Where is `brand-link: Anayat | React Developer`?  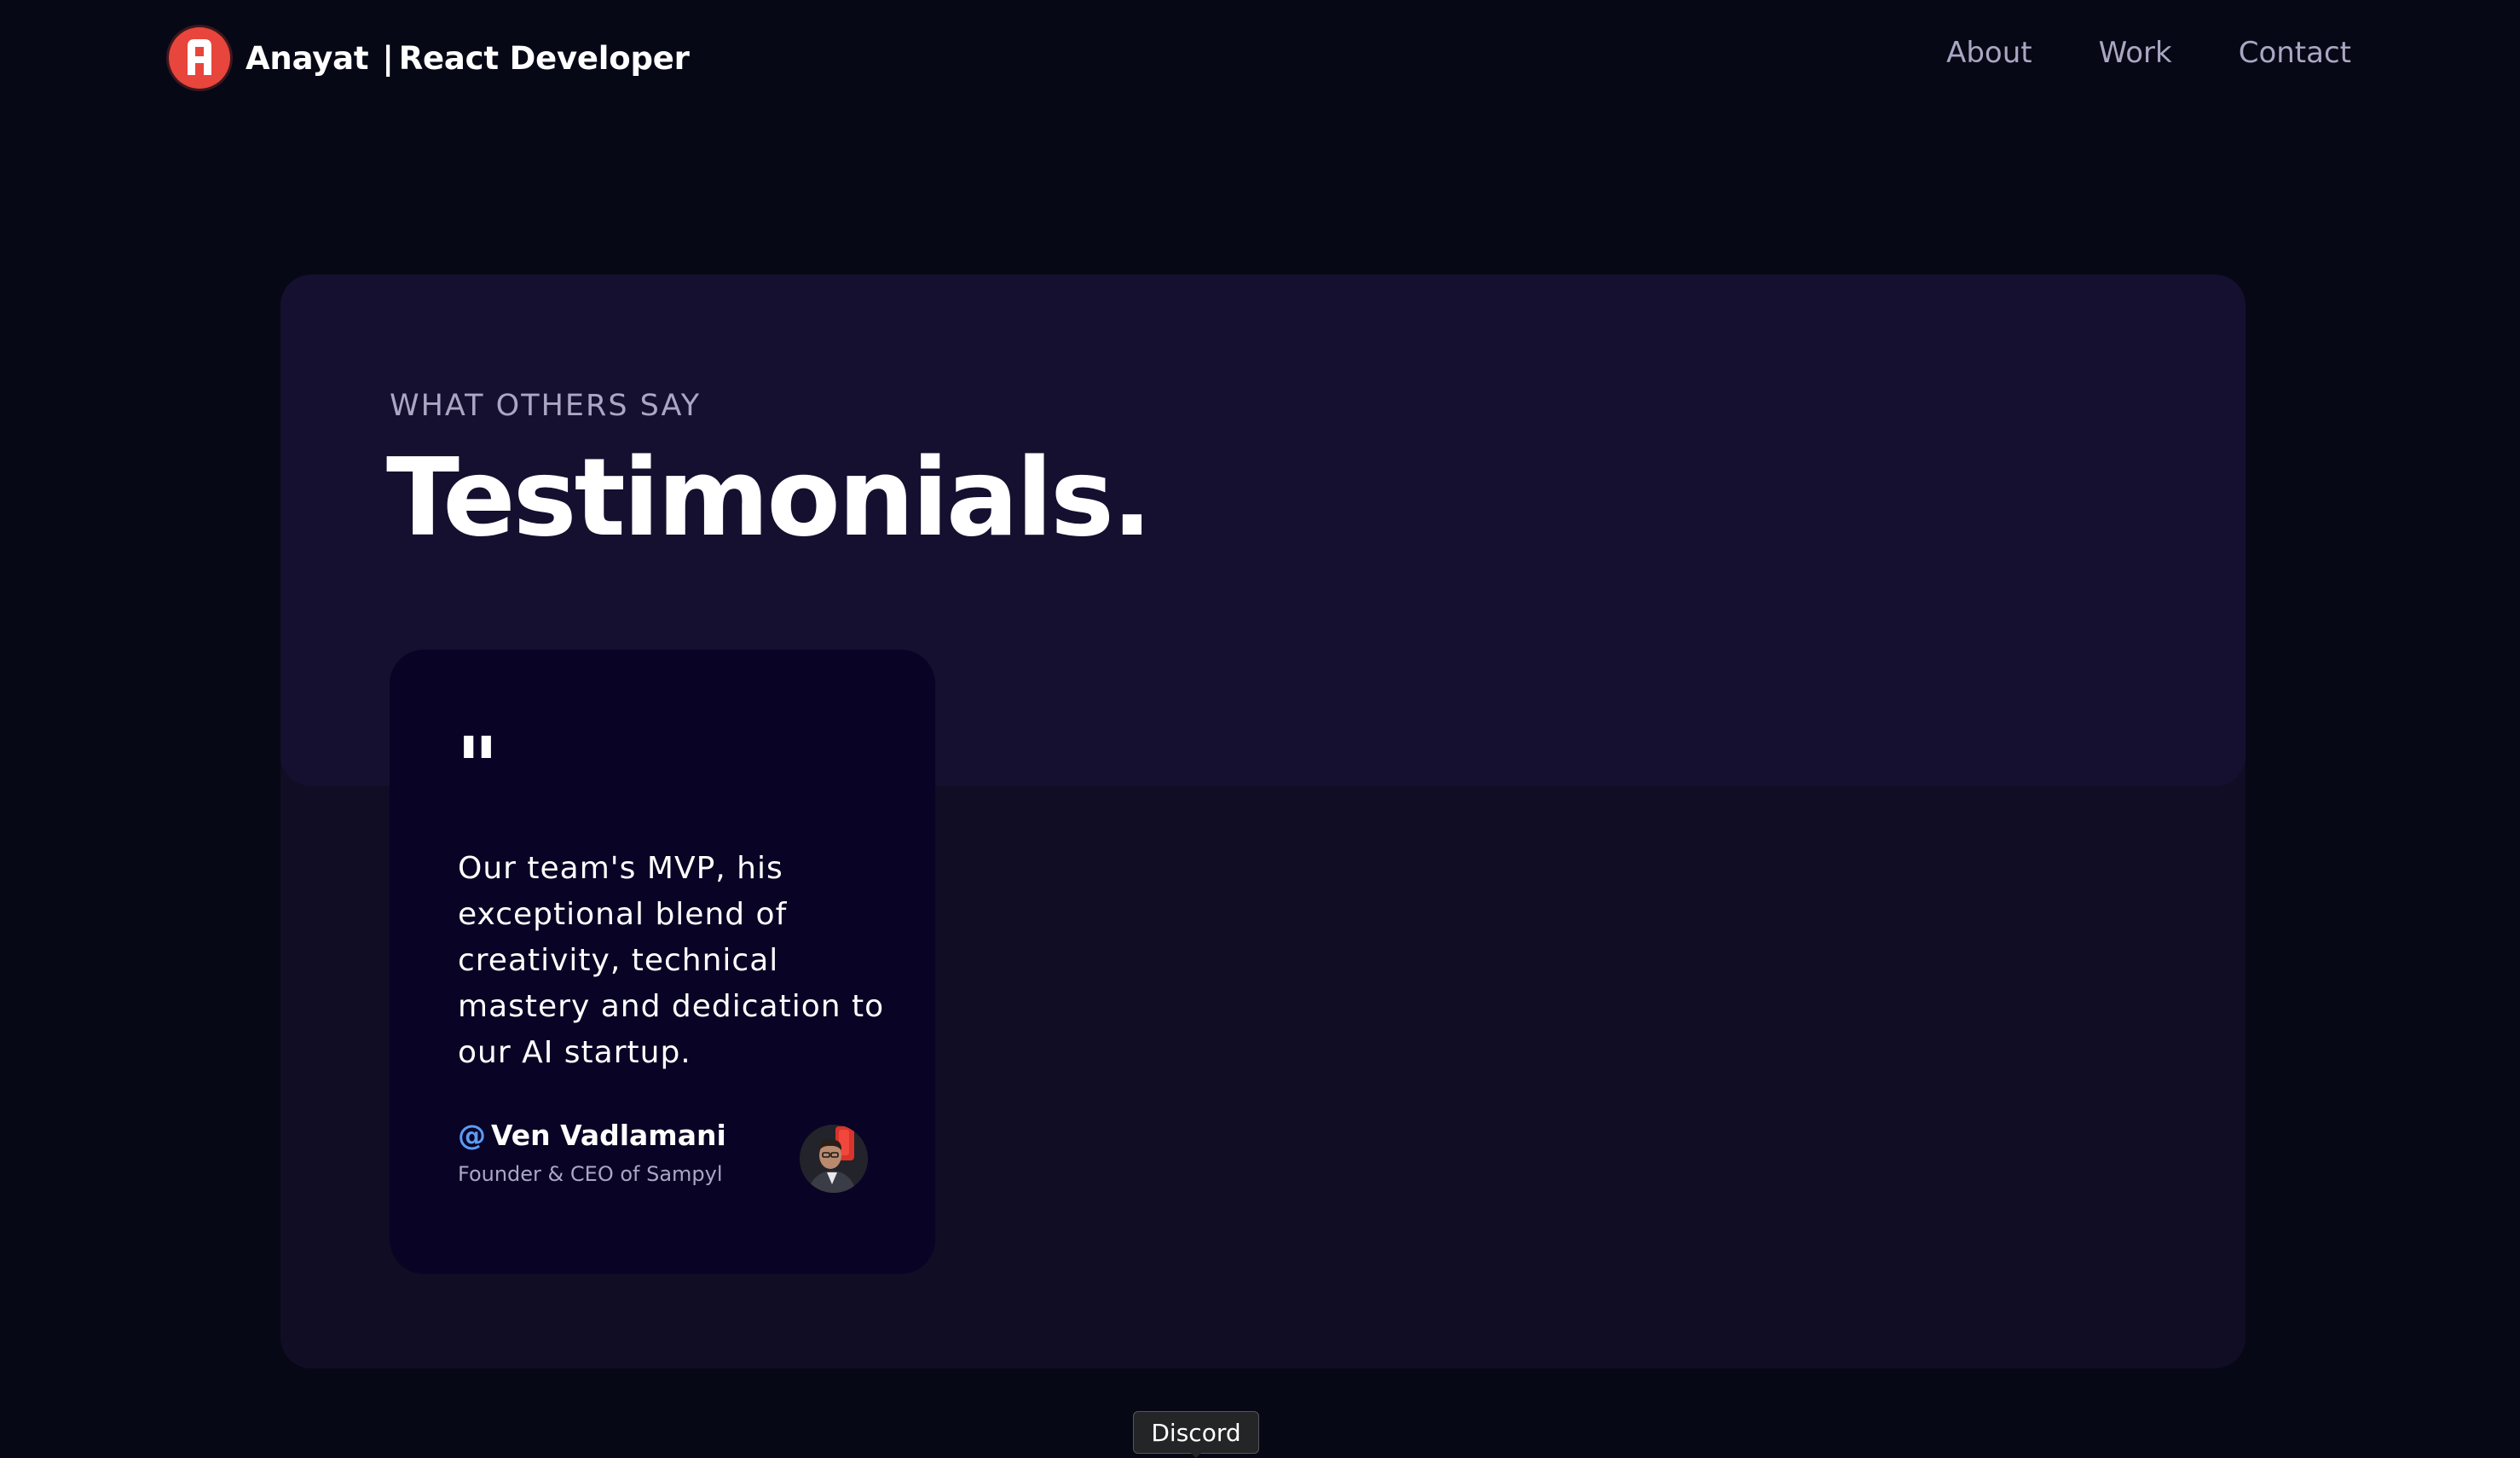
brand-link: Anayat | React Developer is located at coordinates (429, 58).